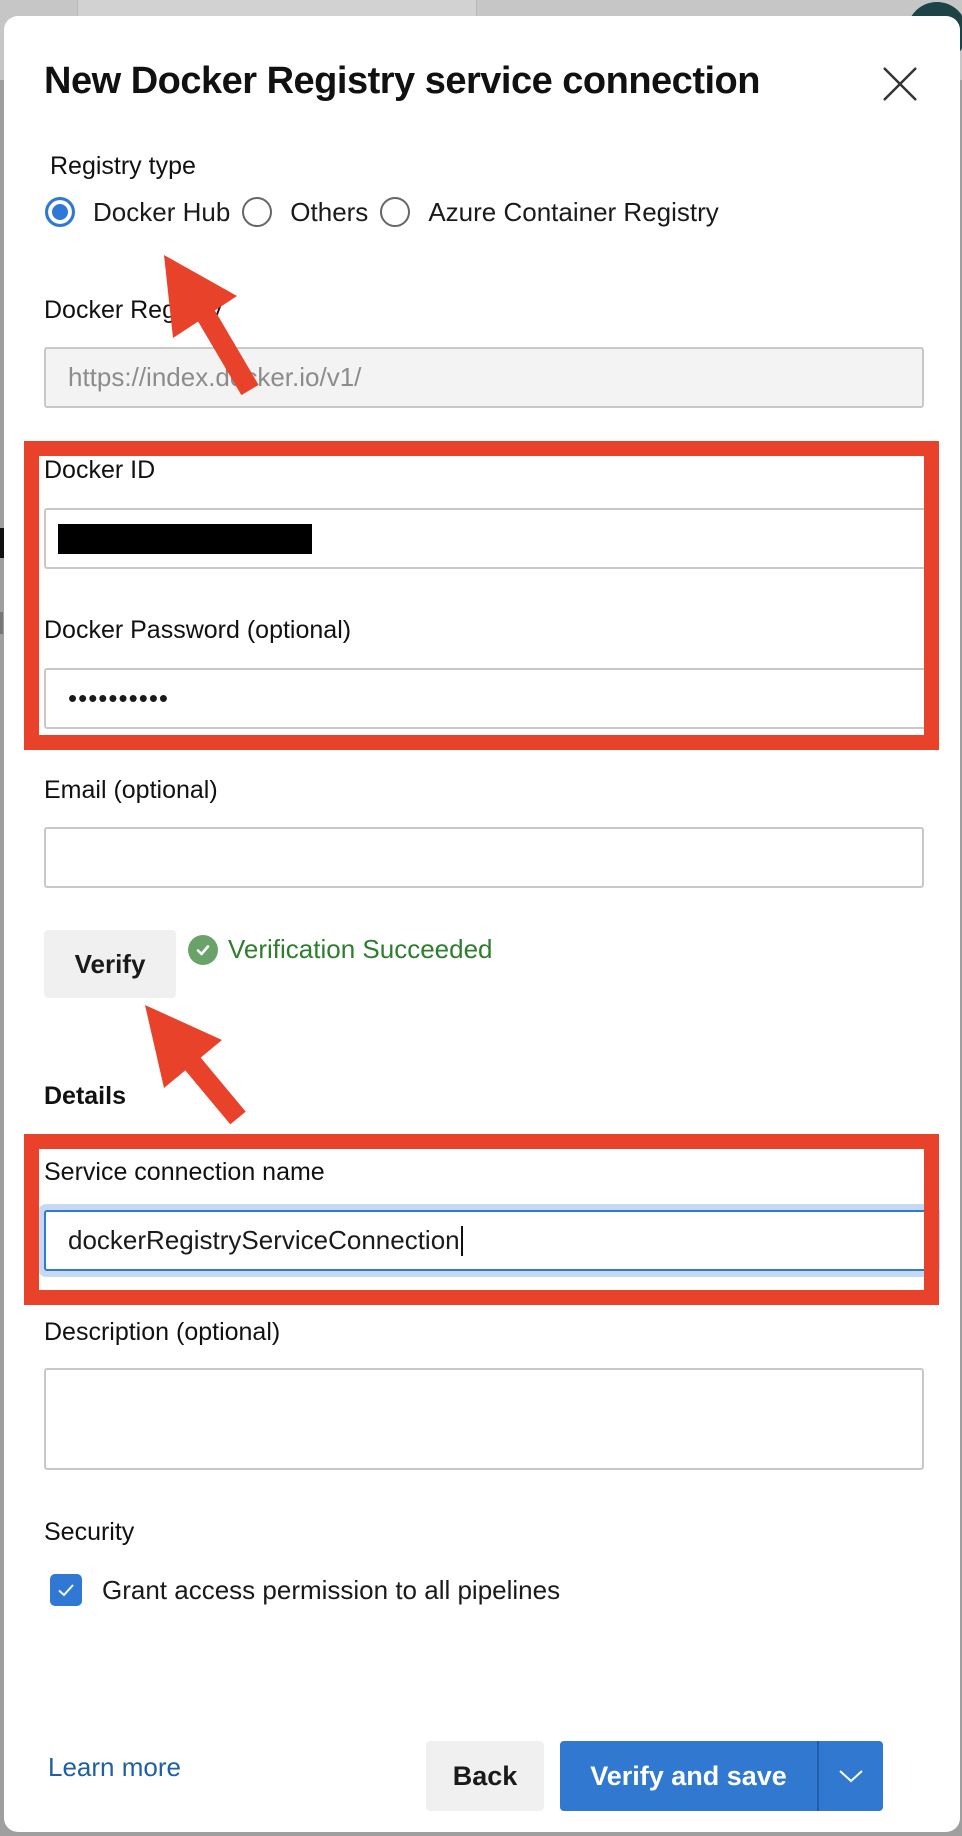 This screenshot has width=962, height=1836. I want to click on details-heading: Details, so click(85, 1096).